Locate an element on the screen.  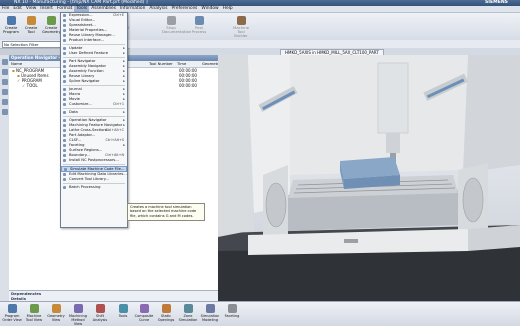
navigator-footer: Dependencies Details is located at coordinates (113, 295).